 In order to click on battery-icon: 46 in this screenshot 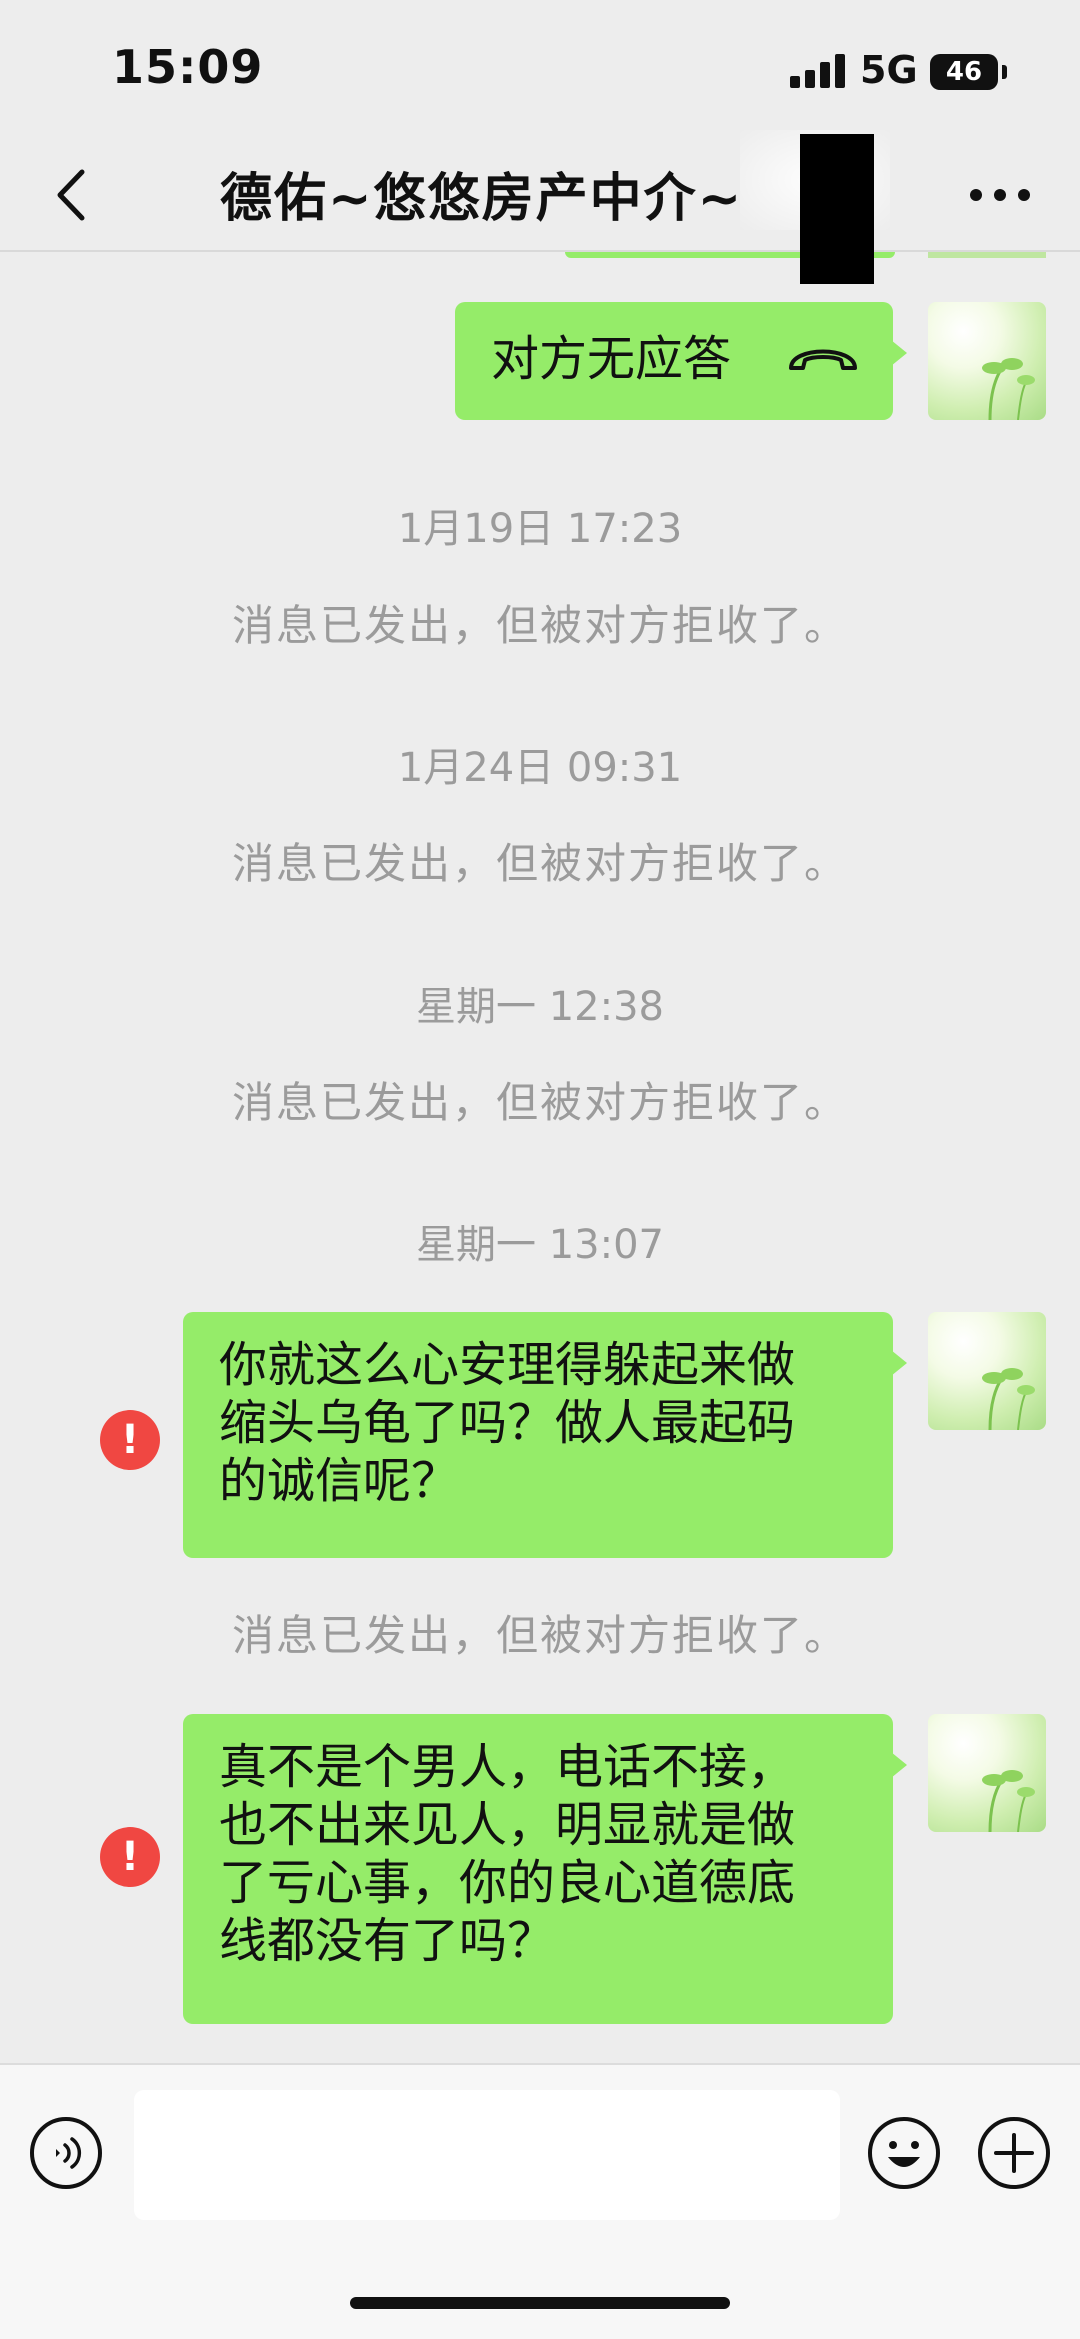, I will do `click(964, 72)`.